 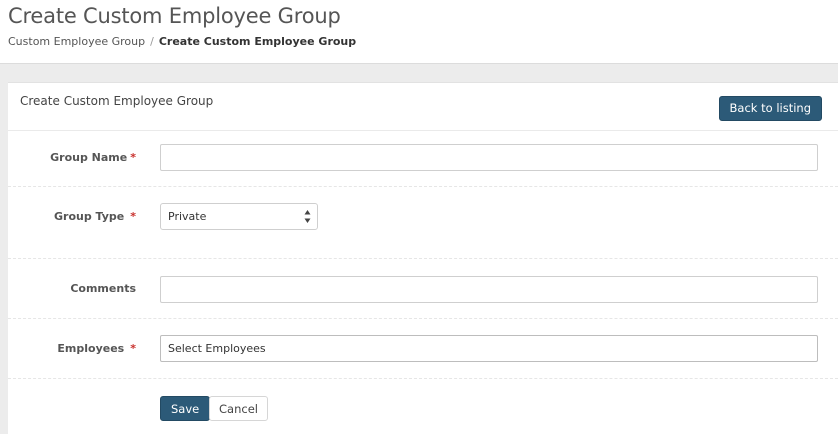 What do you see at coordinates (238, 408) in the screenshot?
I see `cancel-button: Cancel` at bounding box center [238, 408].